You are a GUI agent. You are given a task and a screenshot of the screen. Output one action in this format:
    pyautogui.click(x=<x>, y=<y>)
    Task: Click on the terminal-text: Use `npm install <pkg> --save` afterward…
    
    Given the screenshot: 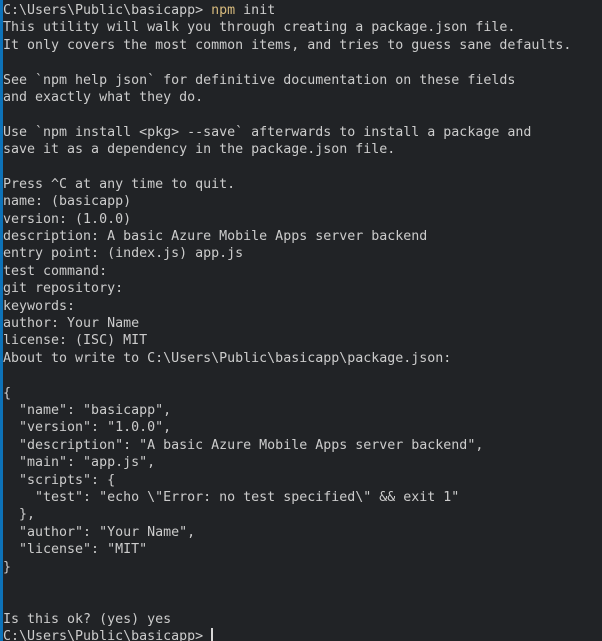 What is the action you would take?
    pyautogui.click(x=267, y=132)
    